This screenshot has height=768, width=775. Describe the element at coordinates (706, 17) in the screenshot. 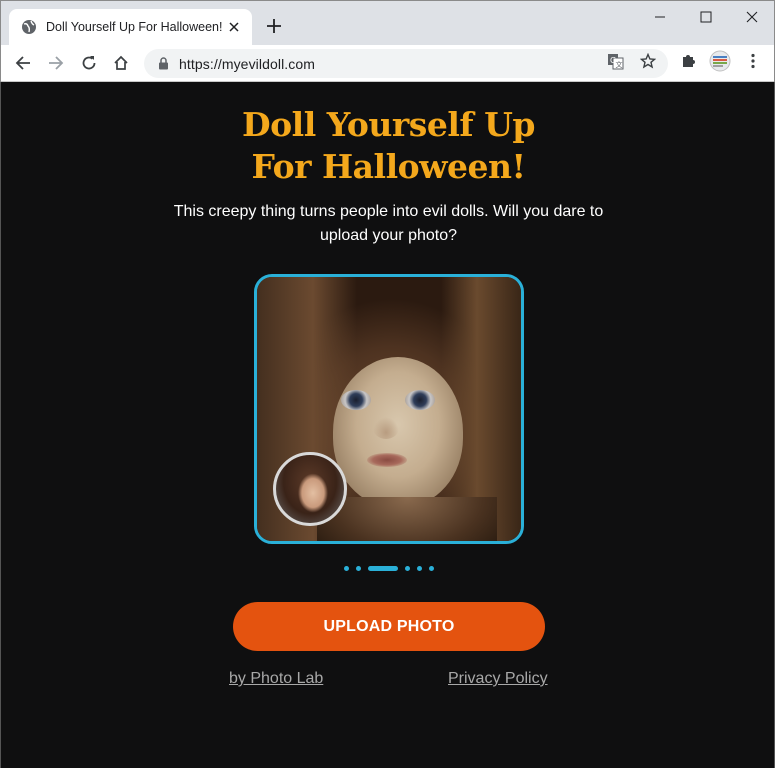

I see `maximize-icon` at that location.